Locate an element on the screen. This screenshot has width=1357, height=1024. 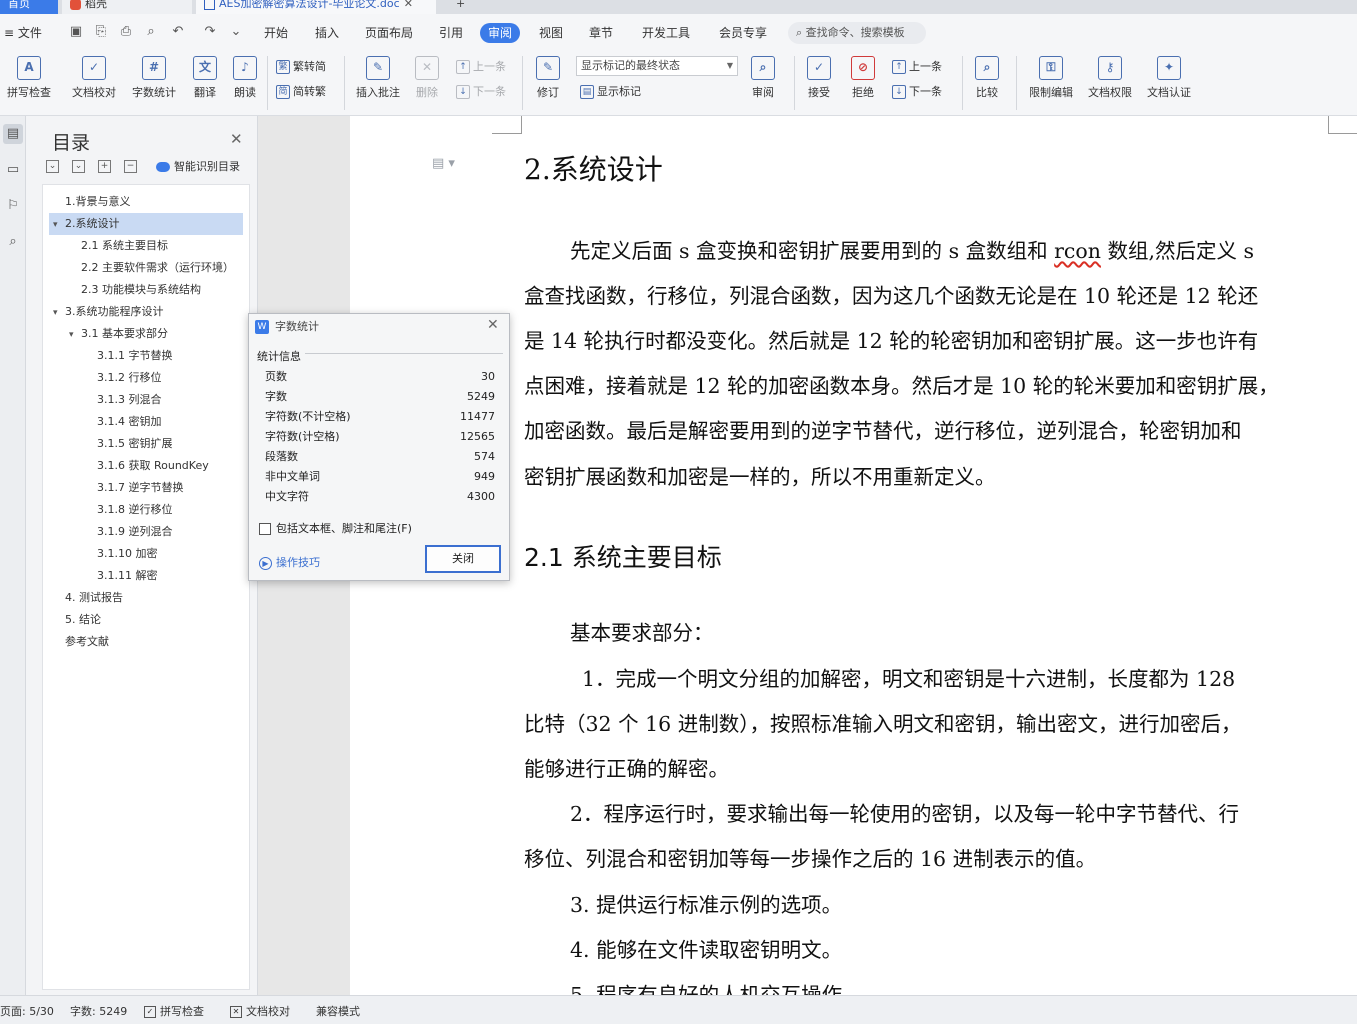
save-icon: ▣ is located at coordinates (76, 32).